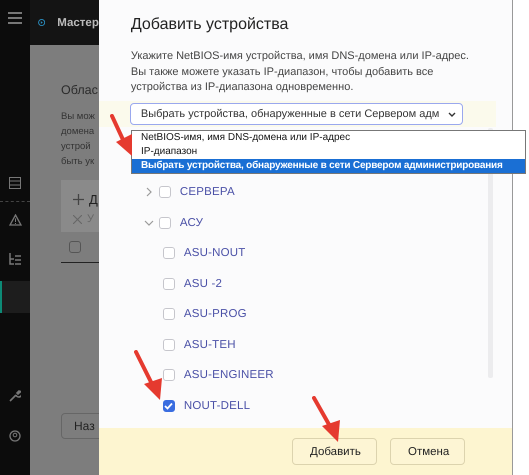 The width and height of the screenshot is (529, 475). What do you see at coordinates (15, 436) in the screenshot?
I see `account-icon` at bounding box center [15, 436].